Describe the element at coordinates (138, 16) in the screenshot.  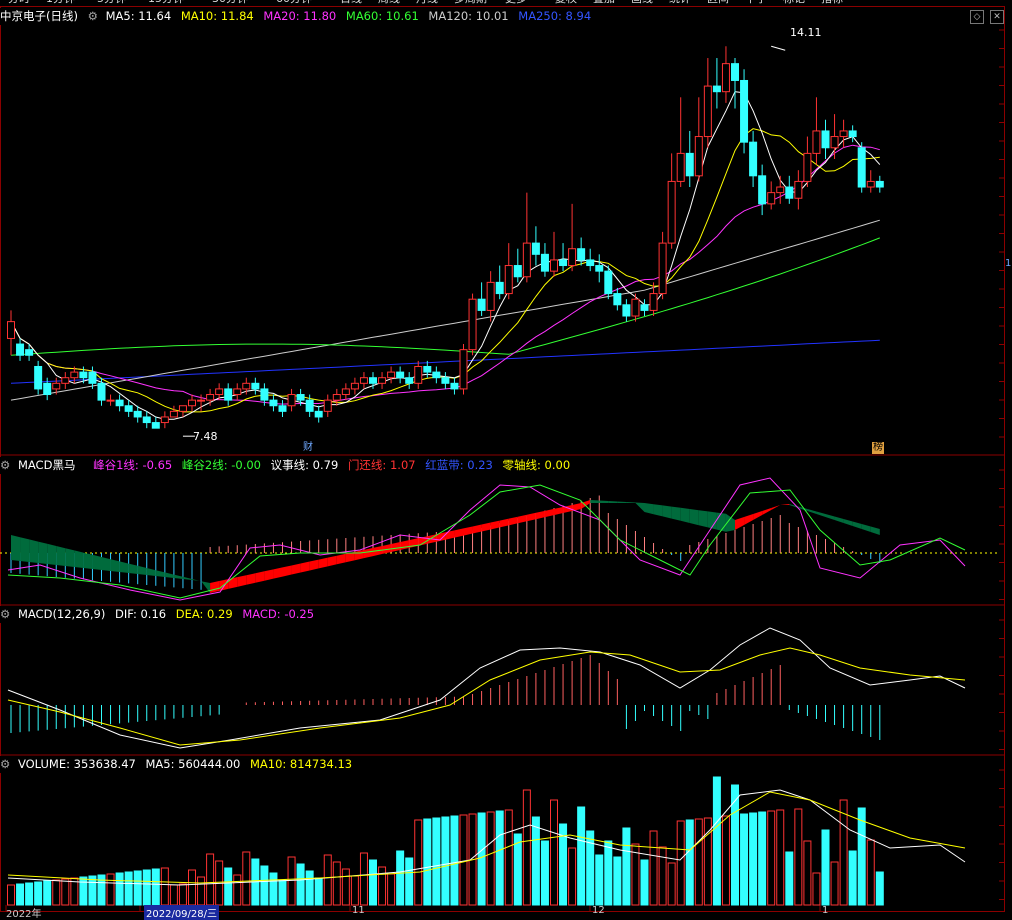
I see `ma5-label: MA5: 11.64` at that location.